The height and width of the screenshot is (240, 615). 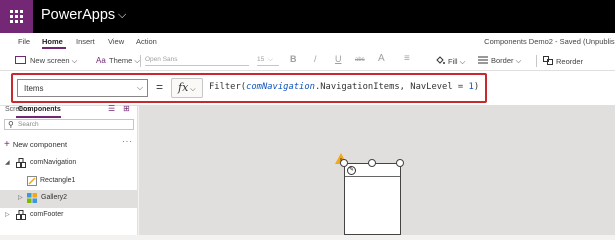 I want to click on list-view-icon: ☰, so click(x=111, y=108).